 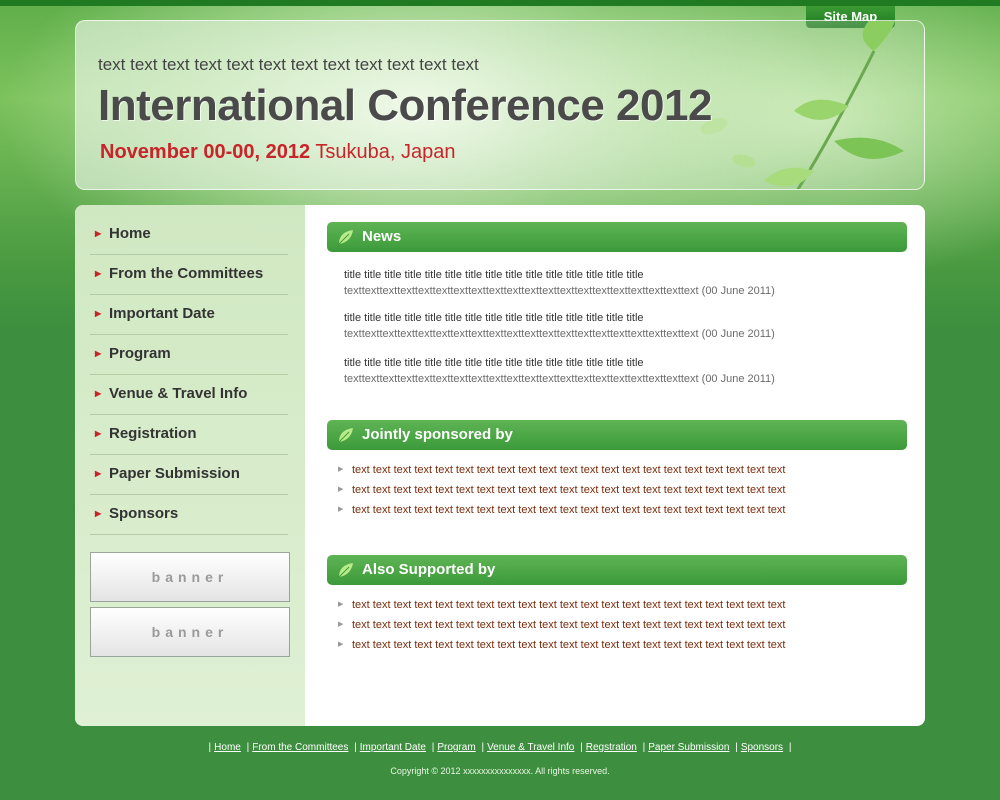 What do you see at coordinates (189, 355) in the screenshot?
I see `sidebar-item-program: ▶ Program` at bounding box center [189, 355].